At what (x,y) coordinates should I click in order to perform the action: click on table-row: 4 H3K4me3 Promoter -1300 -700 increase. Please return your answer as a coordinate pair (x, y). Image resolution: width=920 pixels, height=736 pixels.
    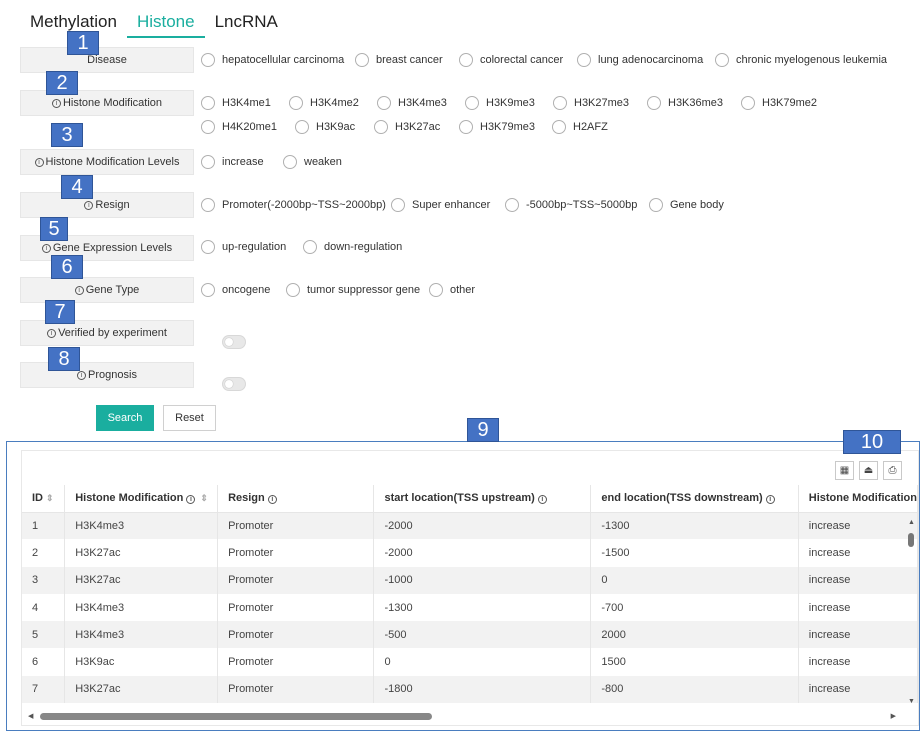
    Looking at the image, I should click on (470, 607).